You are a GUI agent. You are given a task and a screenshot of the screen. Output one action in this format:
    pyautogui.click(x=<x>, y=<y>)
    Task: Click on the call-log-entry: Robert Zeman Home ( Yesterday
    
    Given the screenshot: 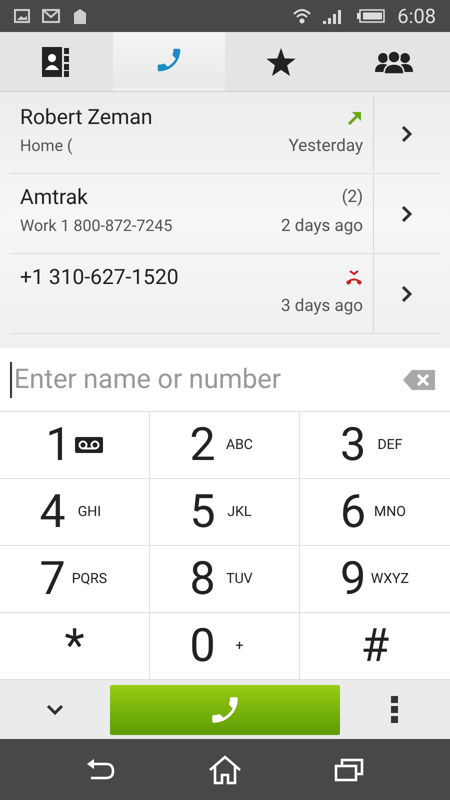 What is the action you would take?
    pyautogui.click(x=191, y=133)
    